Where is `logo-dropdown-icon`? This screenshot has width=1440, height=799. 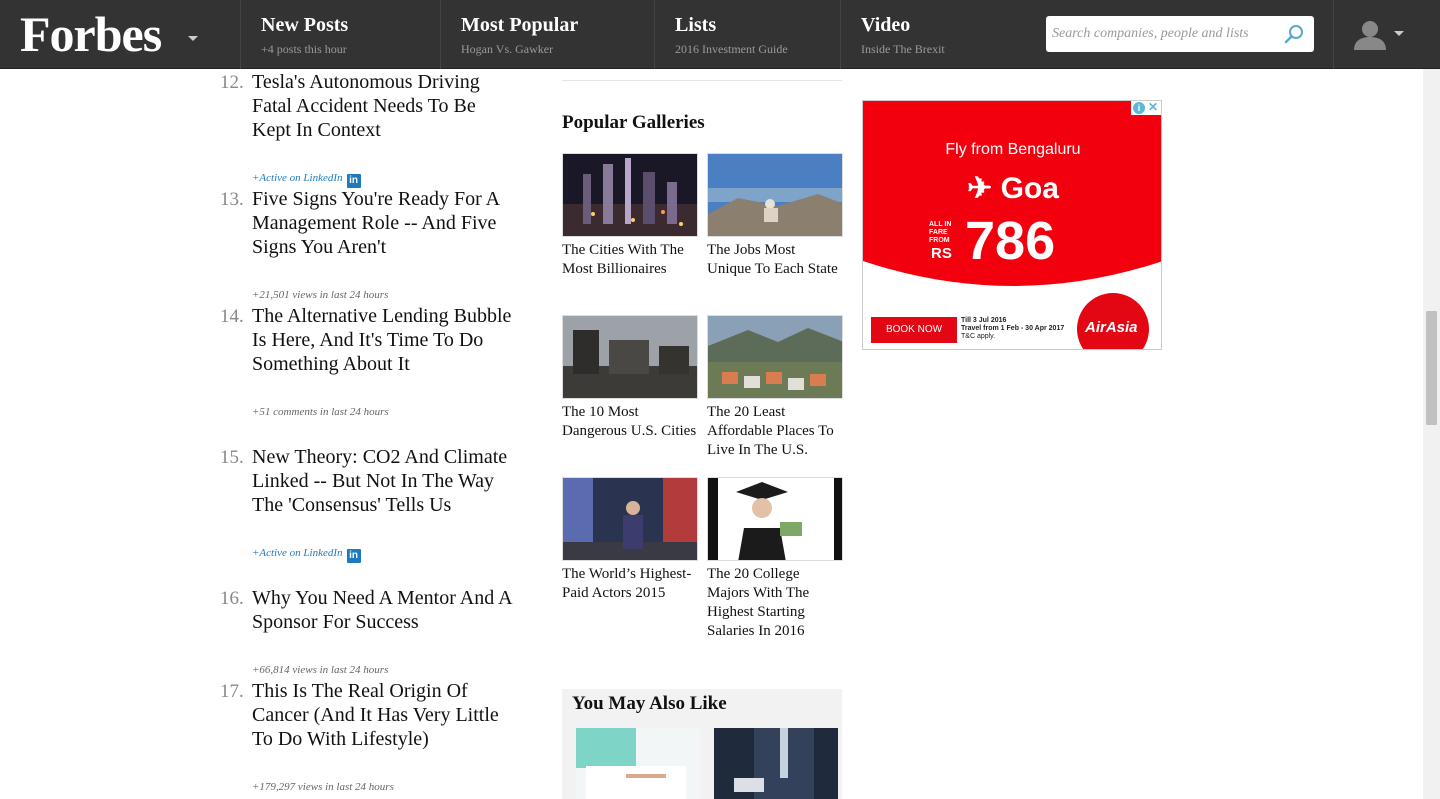 logo-dropdown-icon is located at coordinates (193, 38).